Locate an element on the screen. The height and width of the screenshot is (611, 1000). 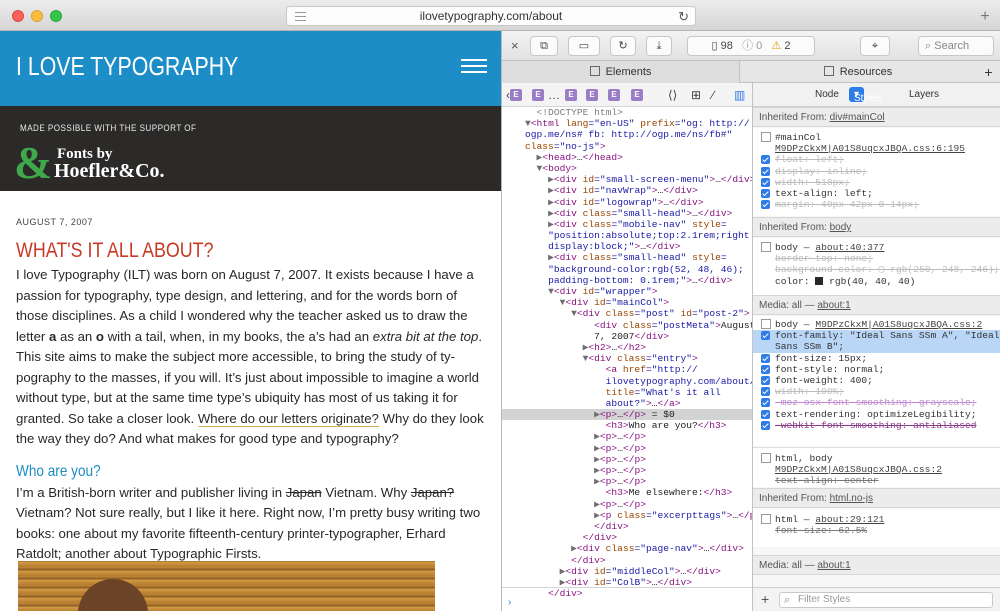
css-property: -webkit-font-smoothing: antialiased is located at coordinates (876, 425).